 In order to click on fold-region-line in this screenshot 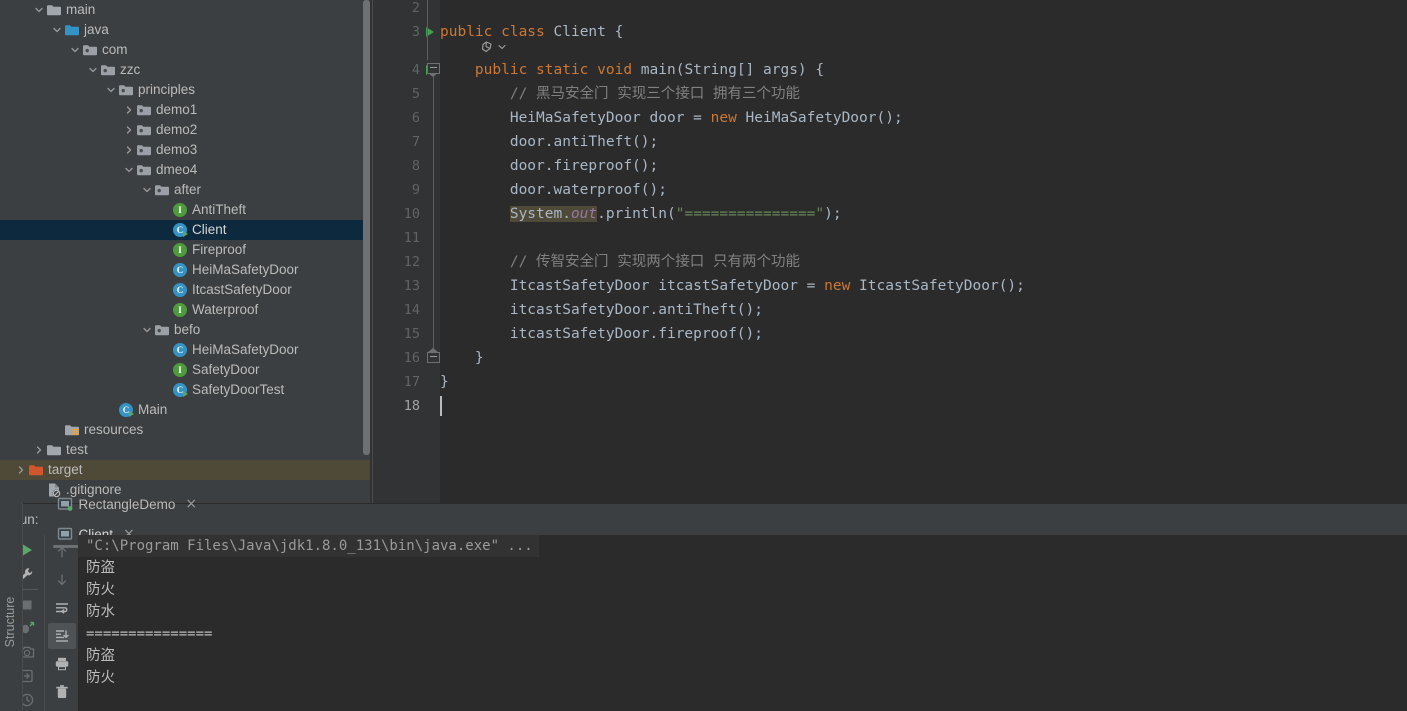, I will do `click(433, 212)`.